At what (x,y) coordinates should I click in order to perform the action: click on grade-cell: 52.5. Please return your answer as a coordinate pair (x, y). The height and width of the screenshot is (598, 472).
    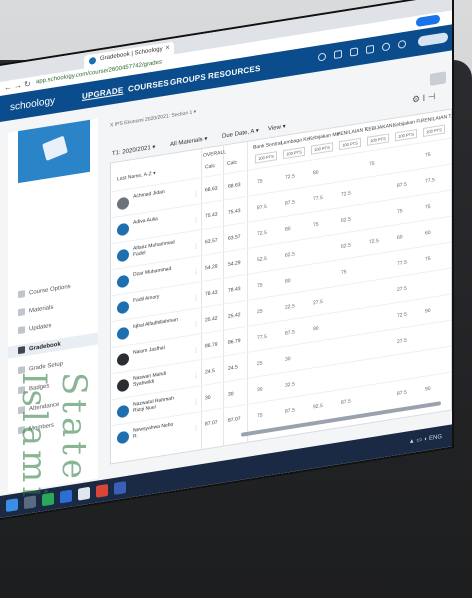
    Looking at the image, I should click on (262, 260).